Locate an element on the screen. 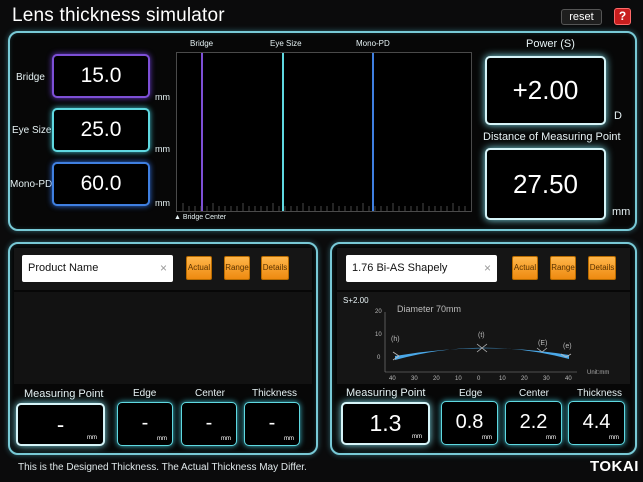 The height and width of the screenshot is (482, 643). power-value: +2.00 is located at coordinates (545, 90).